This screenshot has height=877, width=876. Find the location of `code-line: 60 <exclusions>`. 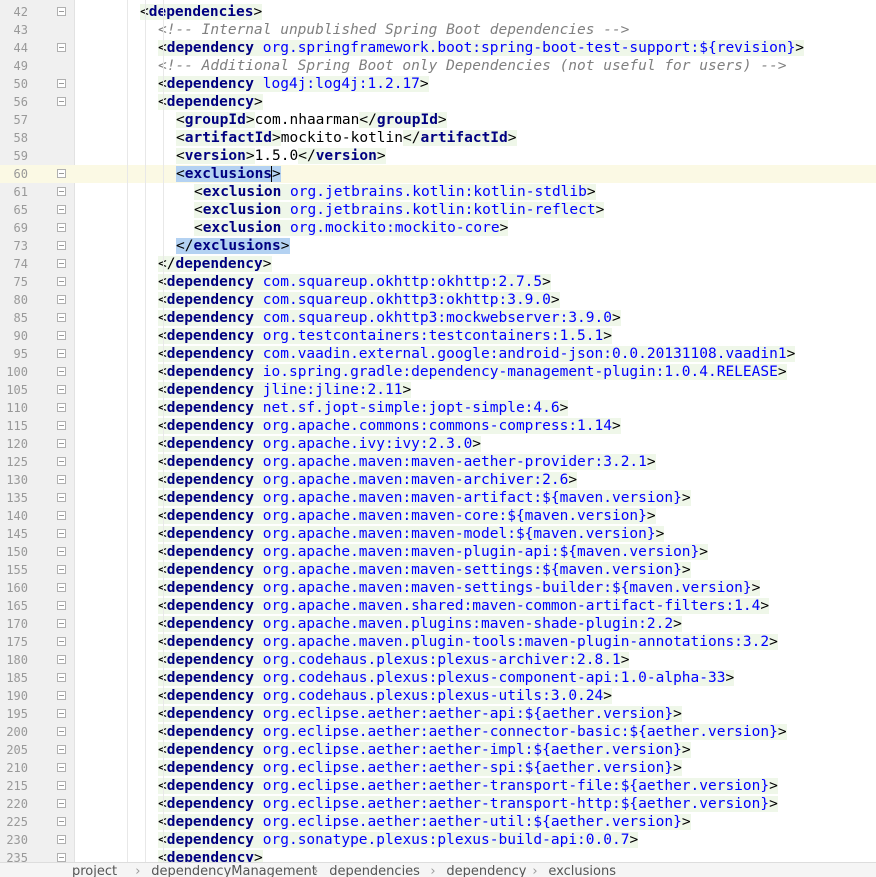

code-line: 60 <exclusions> is located at coordinates (438, 174).